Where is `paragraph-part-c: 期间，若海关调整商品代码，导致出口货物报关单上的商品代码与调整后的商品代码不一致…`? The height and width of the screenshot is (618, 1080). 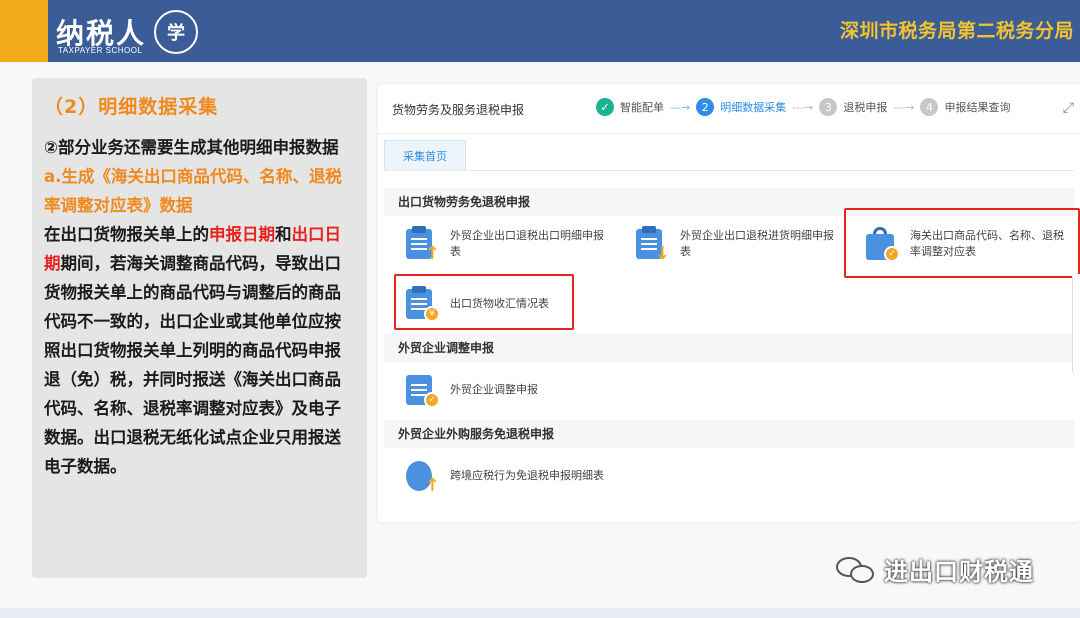
paragraph-part-c: 期间，若海关调整商品代码，导致出口货物报关单上的商品代码与调整后的商品代码不一致… is located at coordinates (192, 365).